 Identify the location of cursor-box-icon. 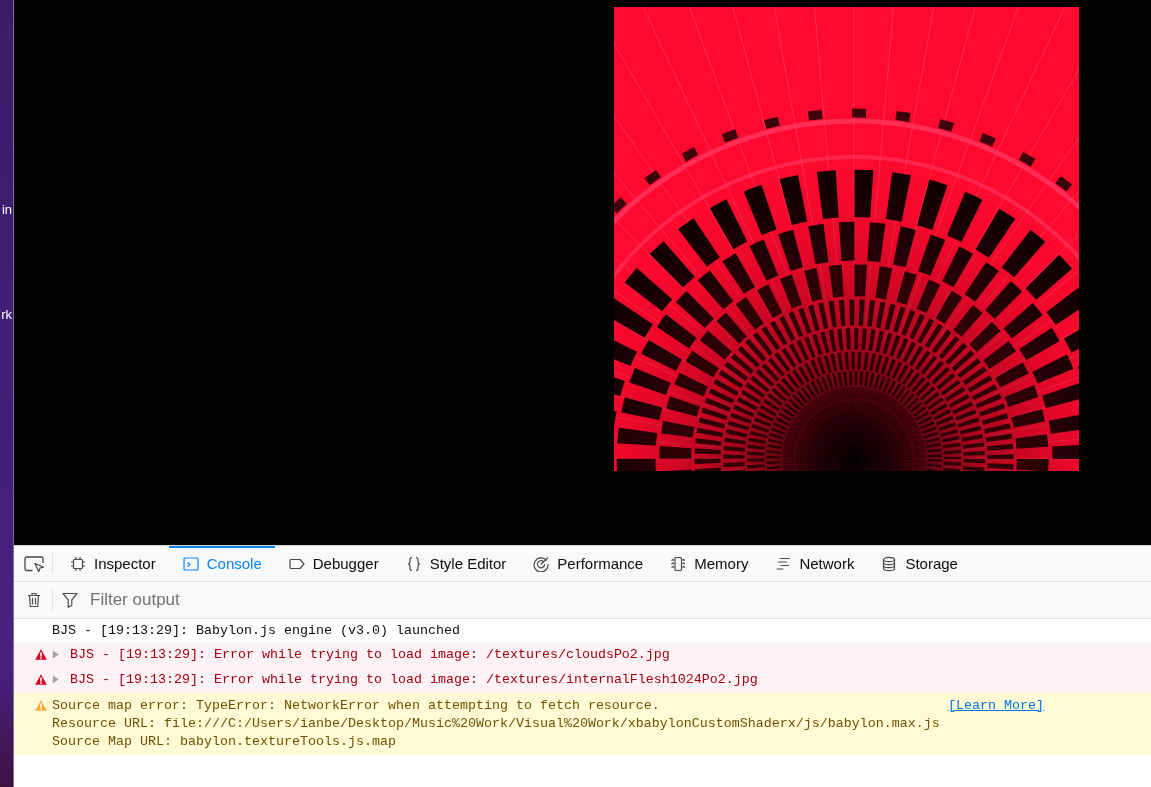
(34, 563).